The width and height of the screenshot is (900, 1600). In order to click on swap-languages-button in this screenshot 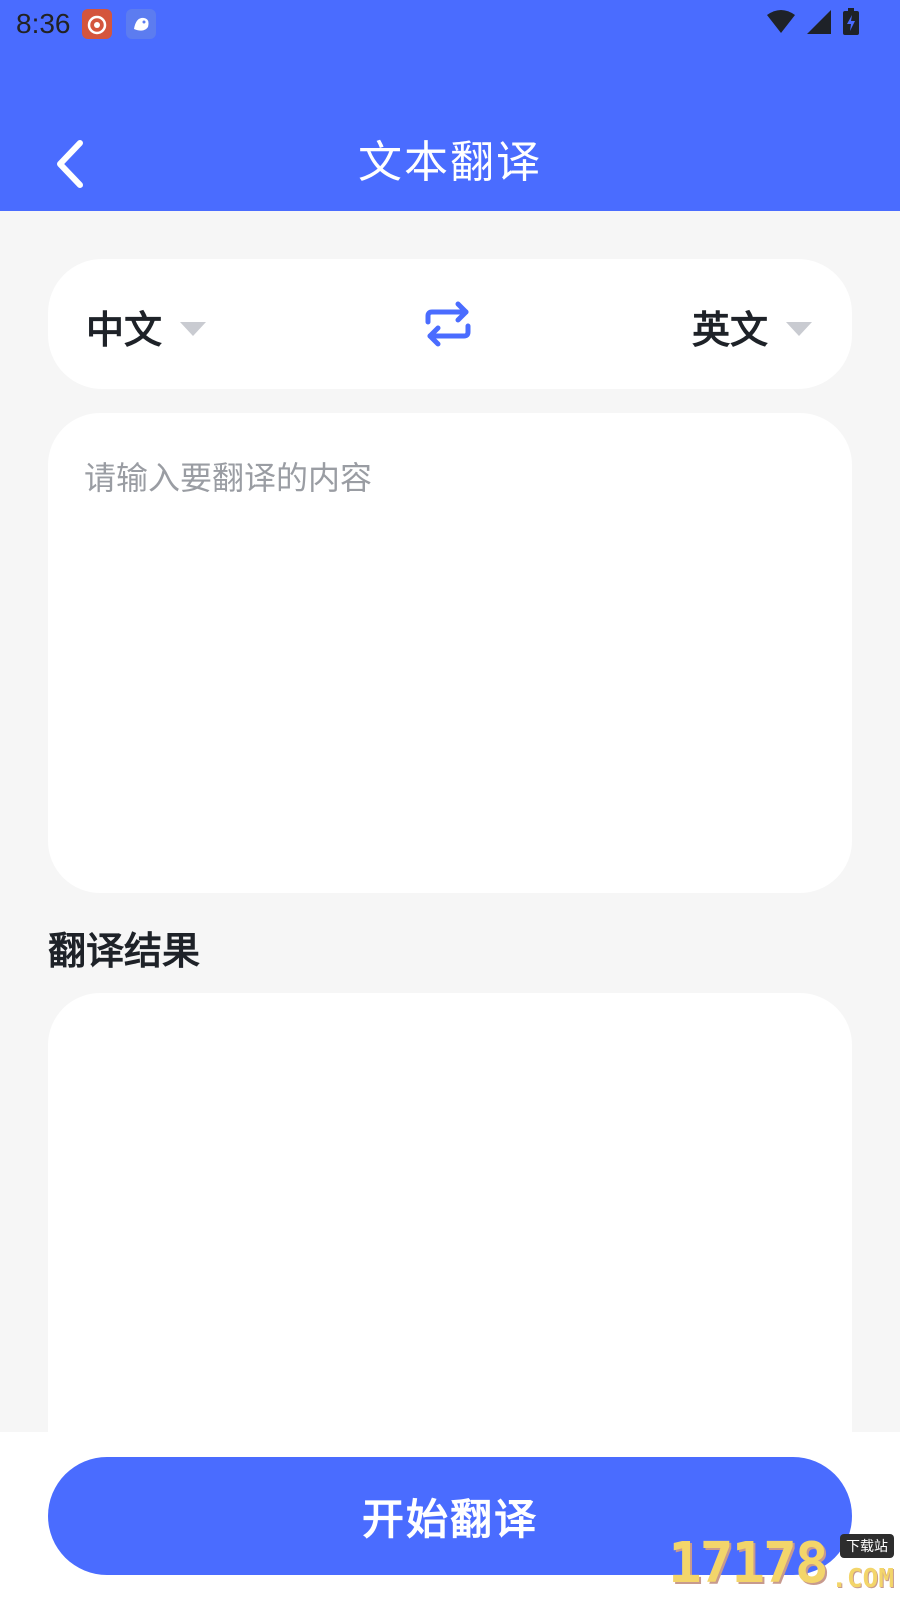, I will do `click(448, 324)`.